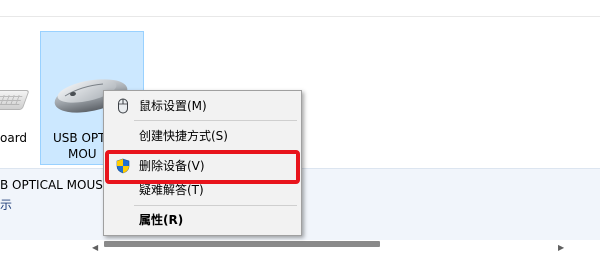 This screenshot has height=270, width=600. What do you see at coordinates (82, 154) in the screenshot?
I see `device-mouse-label-line2: MOU` at bounding box center [82, 154].